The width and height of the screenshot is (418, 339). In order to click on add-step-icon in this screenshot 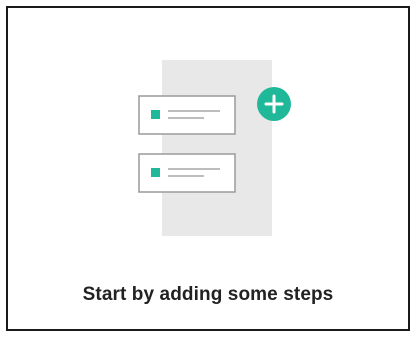, I will do `click(274, 104)`.